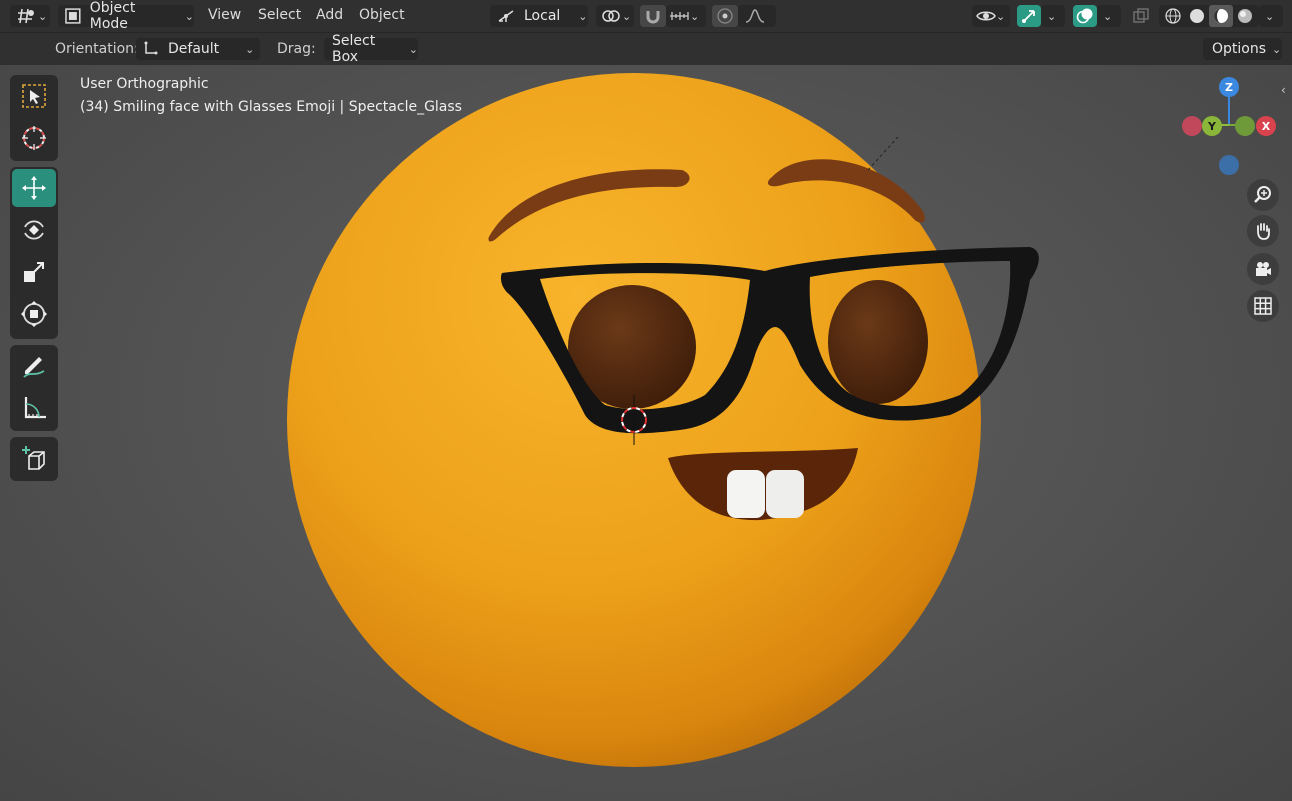 This screenshot has height=801, width=1292. Describe the element at coordinates (279, 15) in the screenshot. I see `menu-select: Select` at that location.